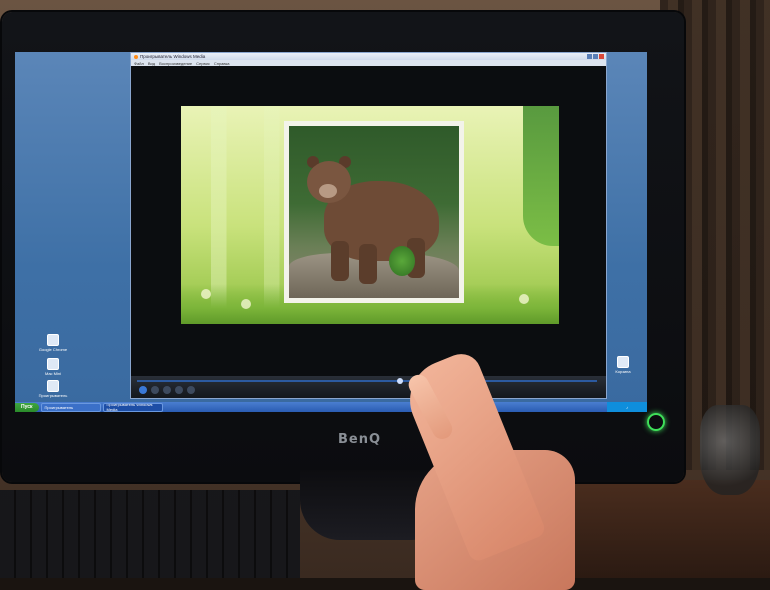 The image size is (770, 590). What do you see at coordinates (360, 439) in the screenshot?
I see `monitor-brand-logo: BenQ` at bounding box center [360, 439].